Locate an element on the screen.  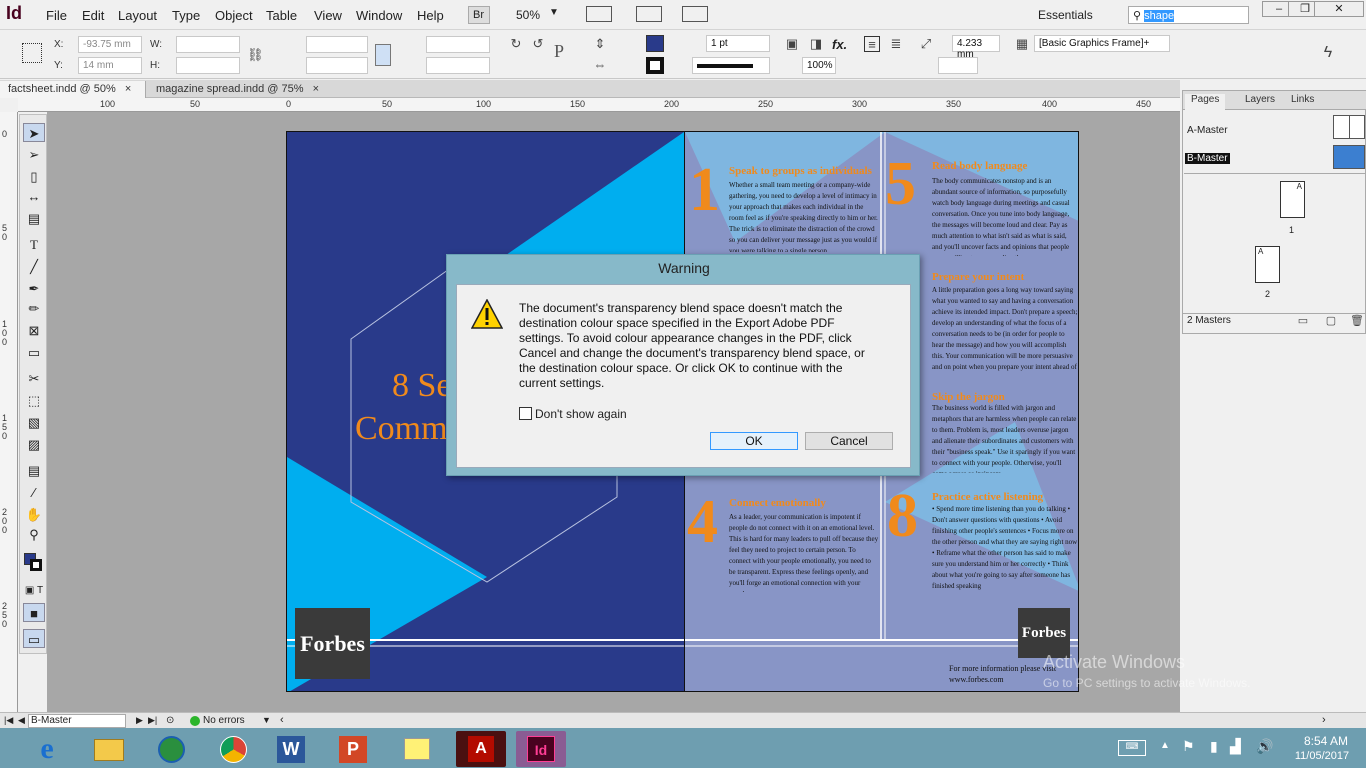
master-b-label: B-Master is located at coordinates (1207, 158).